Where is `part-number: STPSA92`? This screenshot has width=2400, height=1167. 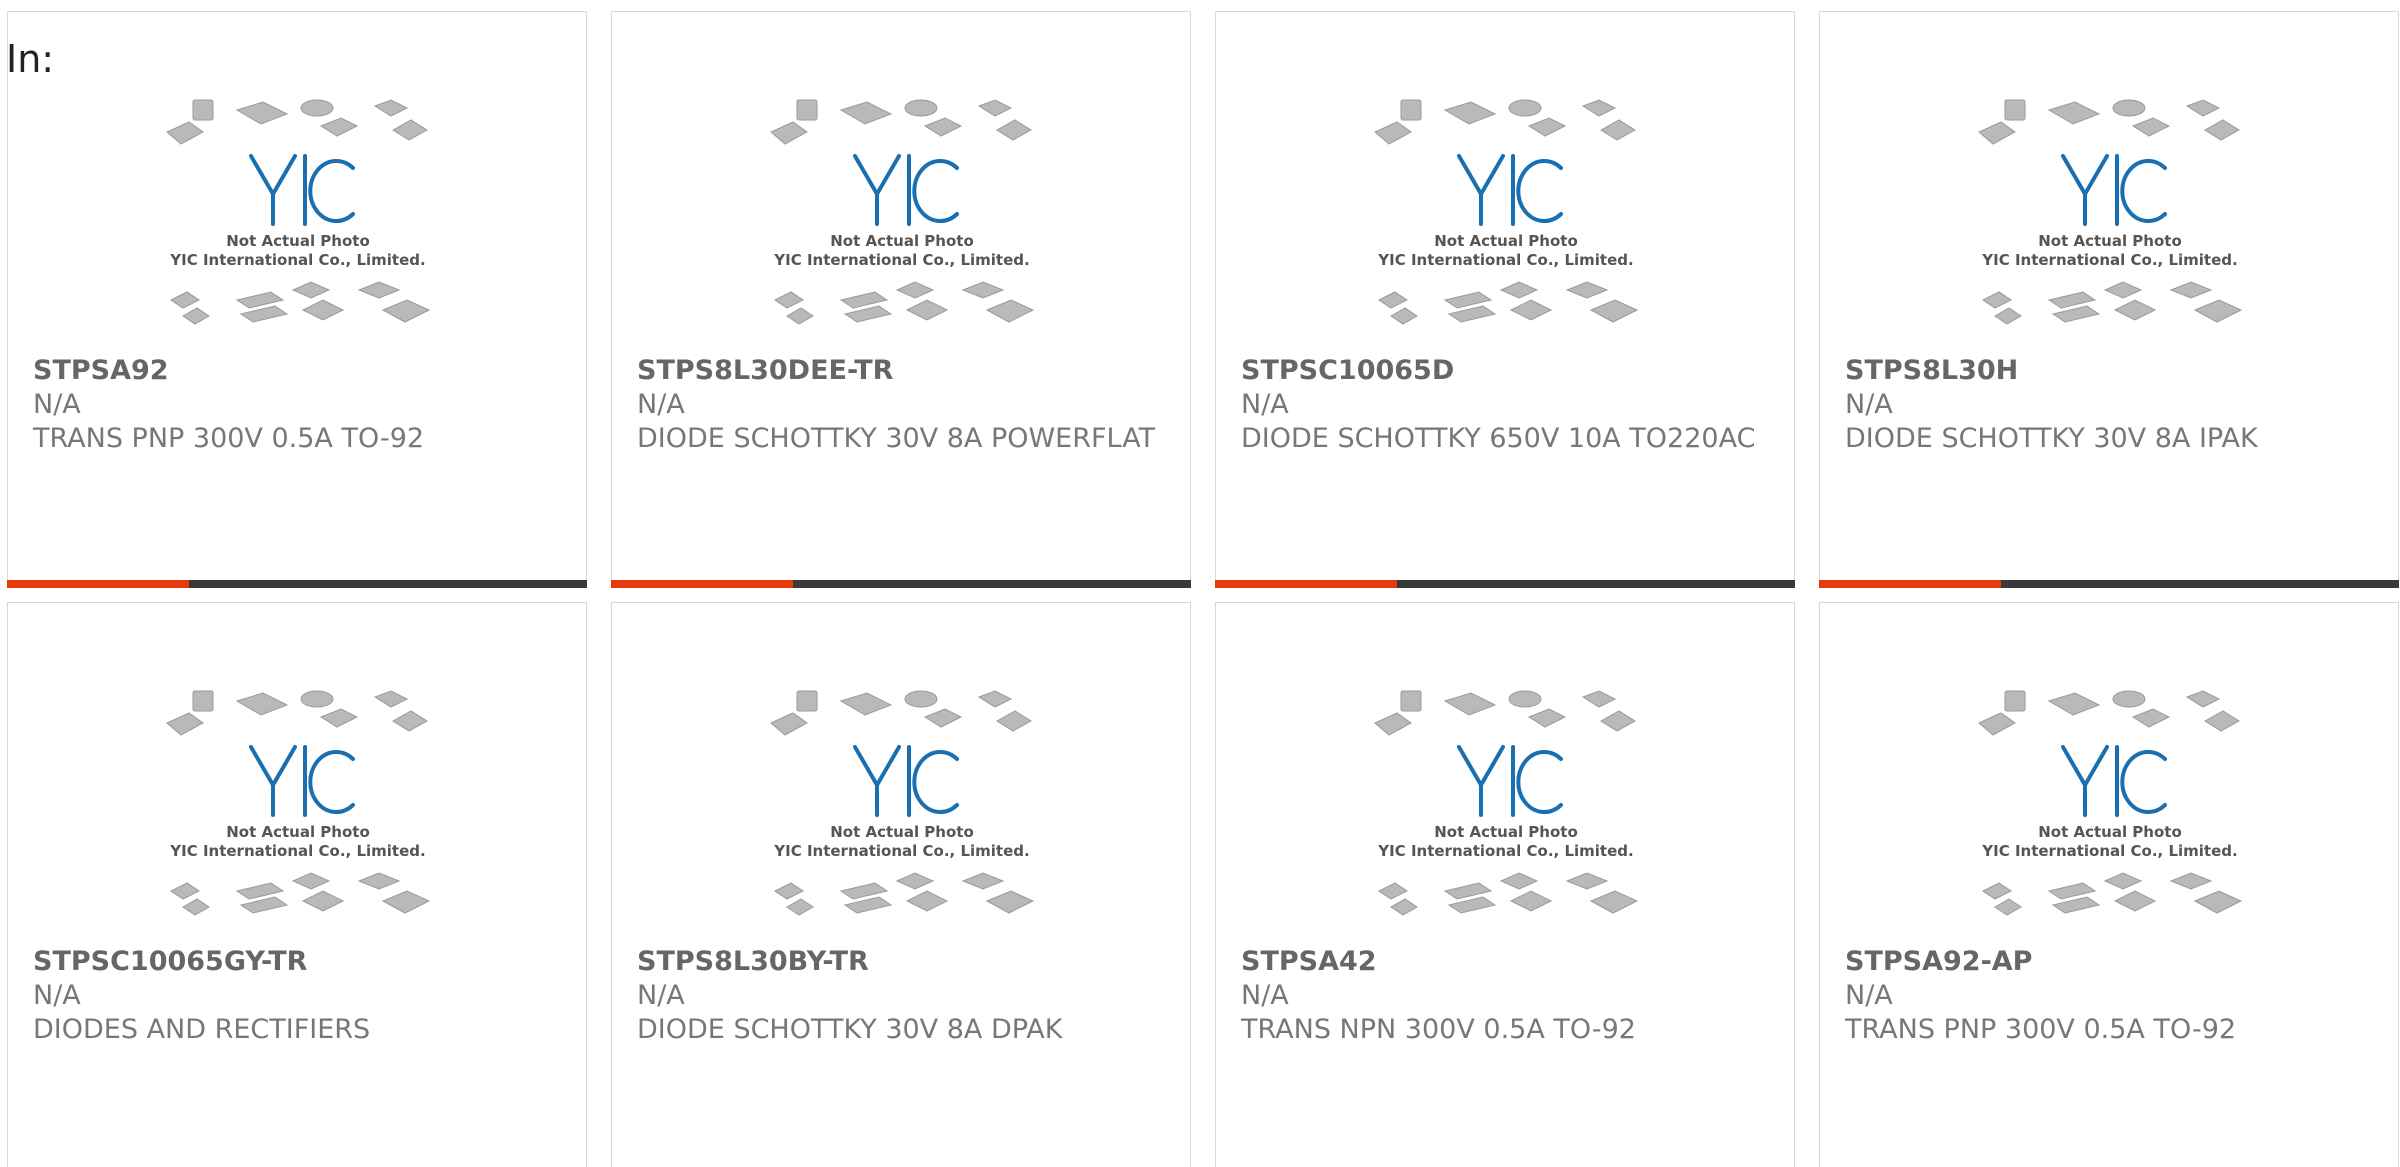 part-number: STPSA92 is located at coordinates (298, 371).